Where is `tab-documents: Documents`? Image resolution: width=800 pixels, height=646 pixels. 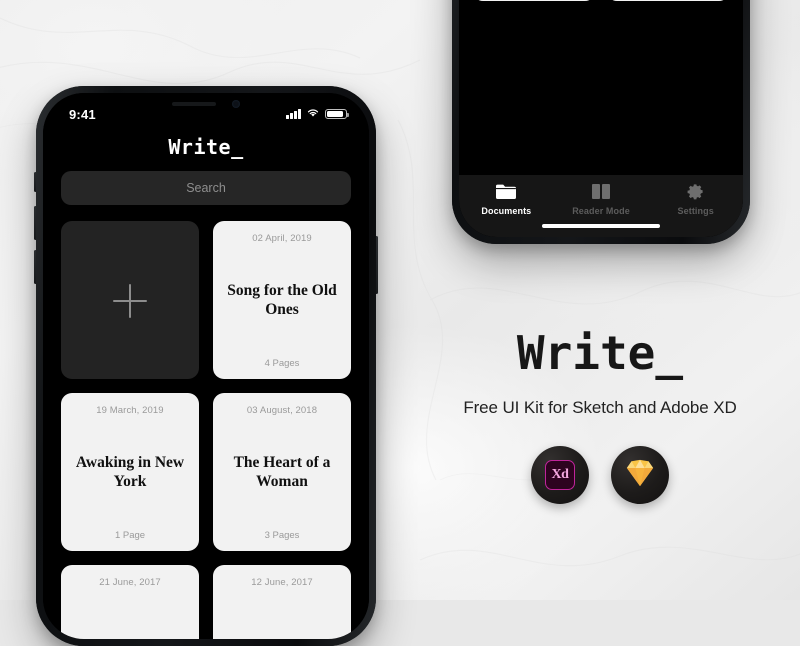 tab-documents: Documents is located at coordinates (506, 199).